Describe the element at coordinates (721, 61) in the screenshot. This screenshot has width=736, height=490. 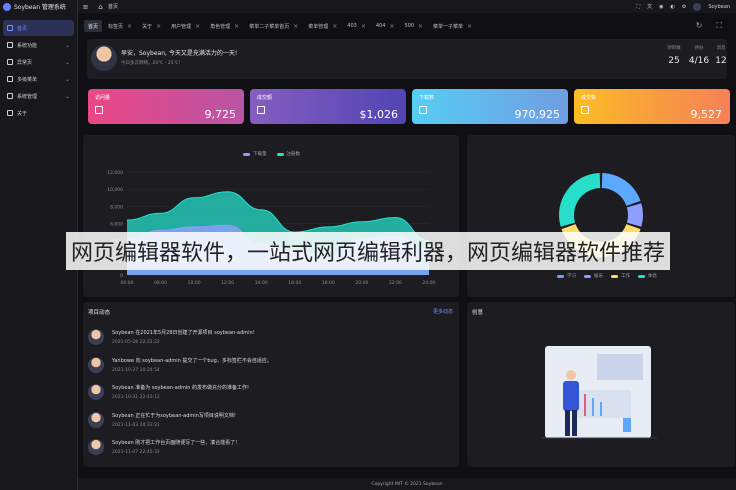
I see `stat-value: 12` at that location.